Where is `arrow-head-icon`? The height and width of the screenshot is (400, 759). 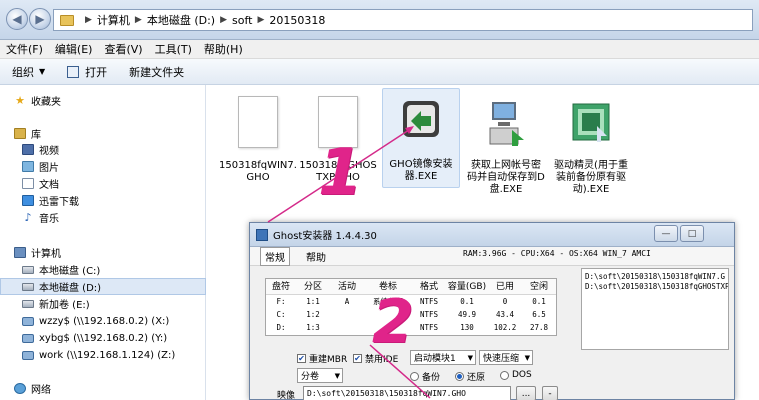
arrow-head-icon is located at coordinates (409, 130).